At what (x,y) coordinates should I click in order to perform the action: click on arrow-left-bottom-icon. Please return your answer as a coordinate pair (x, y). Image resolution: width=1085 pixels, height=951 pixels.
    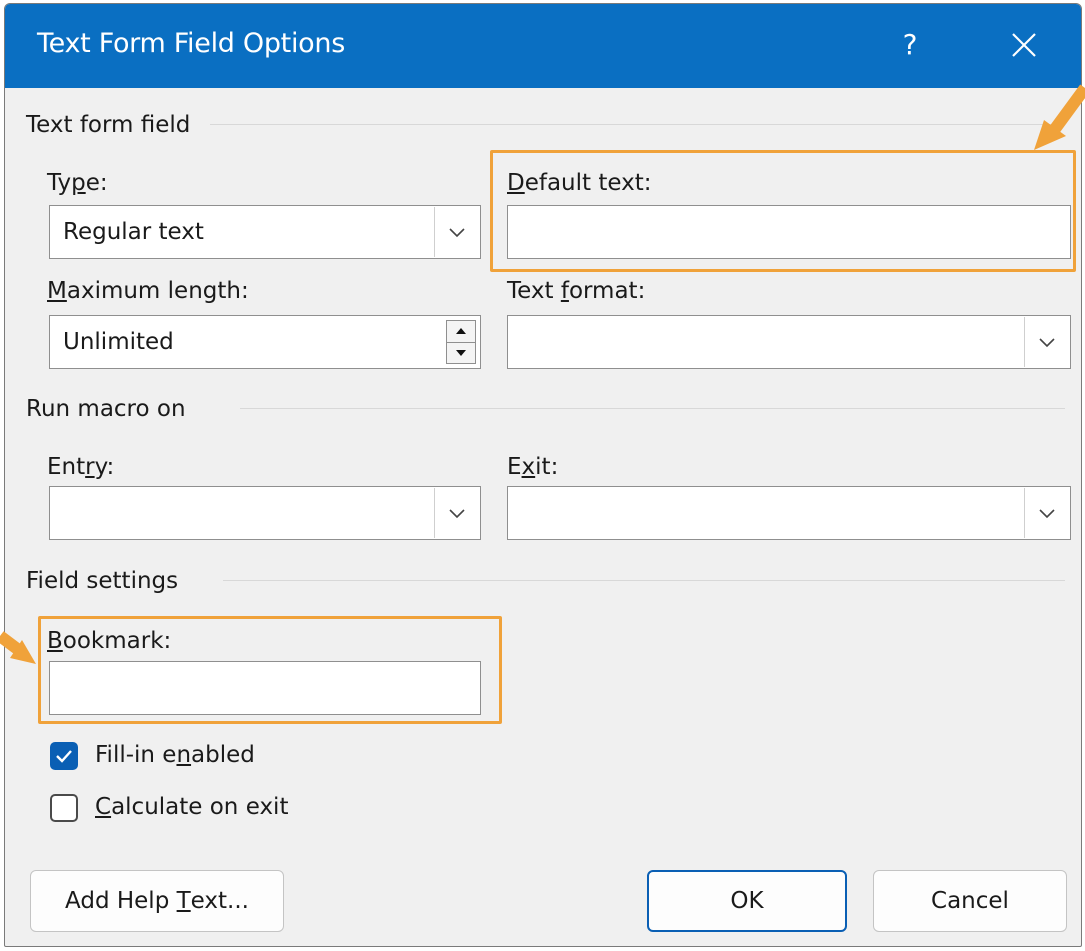
    Looking at the image, I should click on (18, 647).